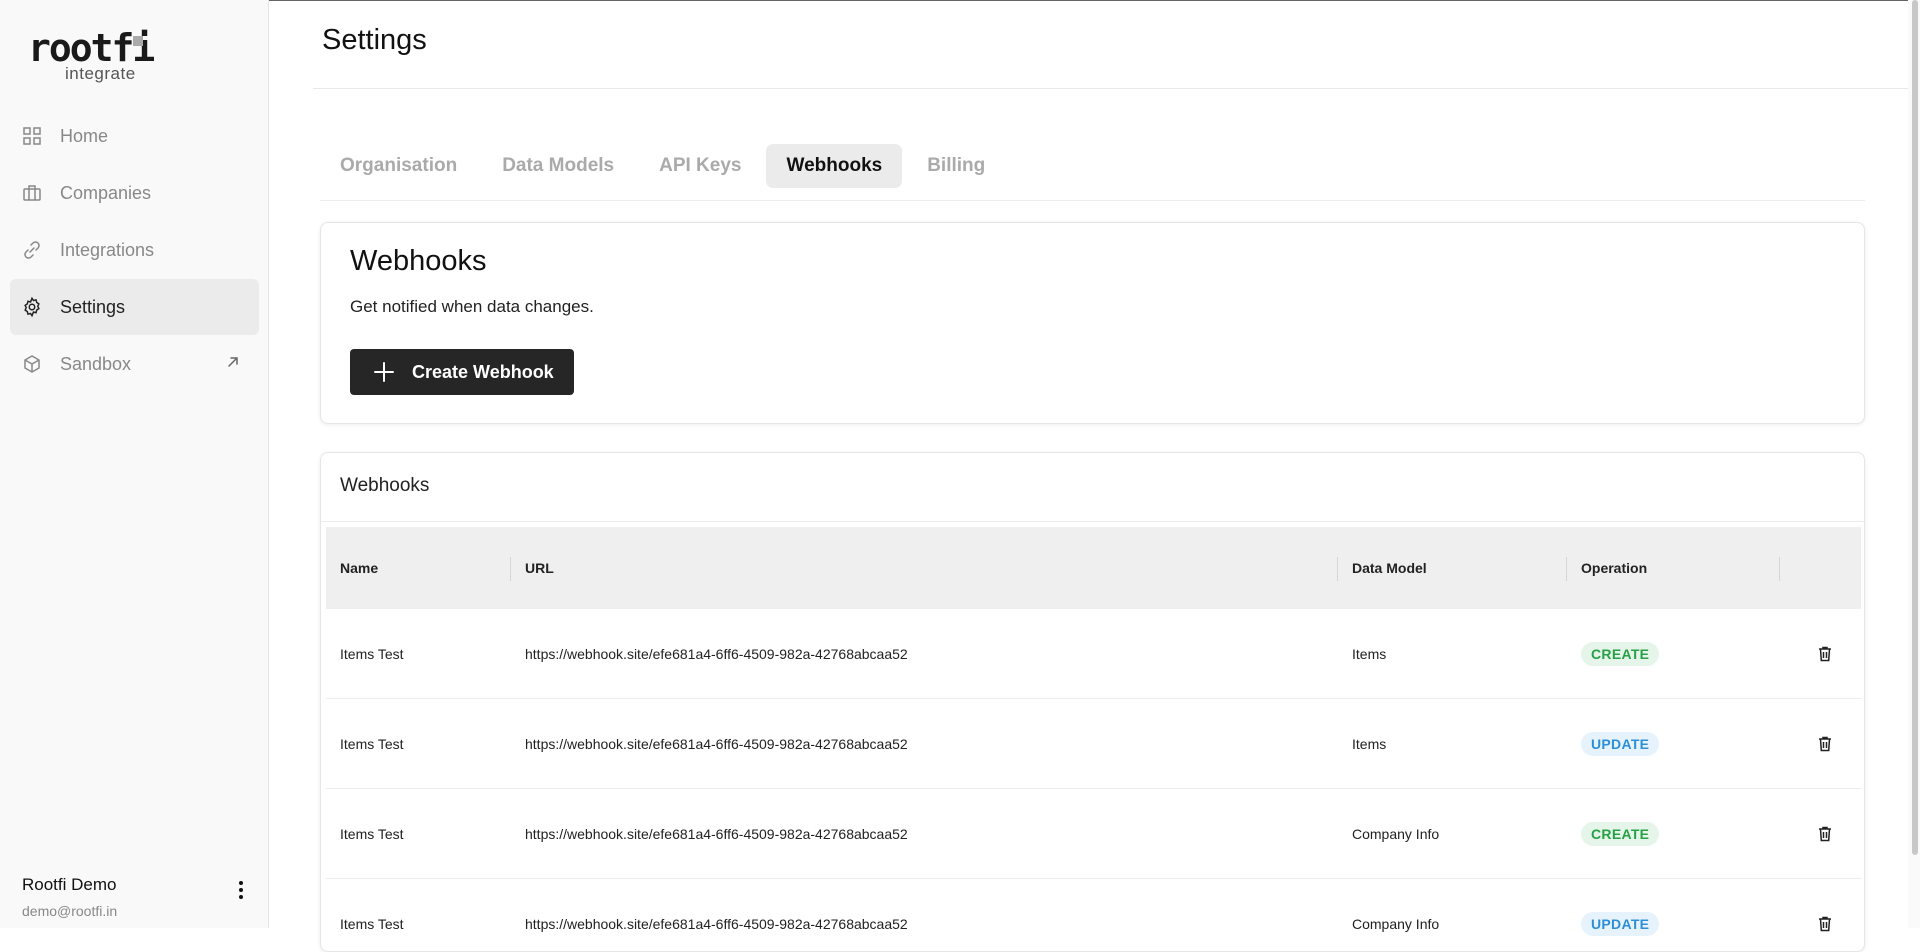 This screenshot has width=1920, height=952. What do you see at coordinates (960, 0) in the screenshot?
I see `window-top-border` at bounding box center [960, 0].